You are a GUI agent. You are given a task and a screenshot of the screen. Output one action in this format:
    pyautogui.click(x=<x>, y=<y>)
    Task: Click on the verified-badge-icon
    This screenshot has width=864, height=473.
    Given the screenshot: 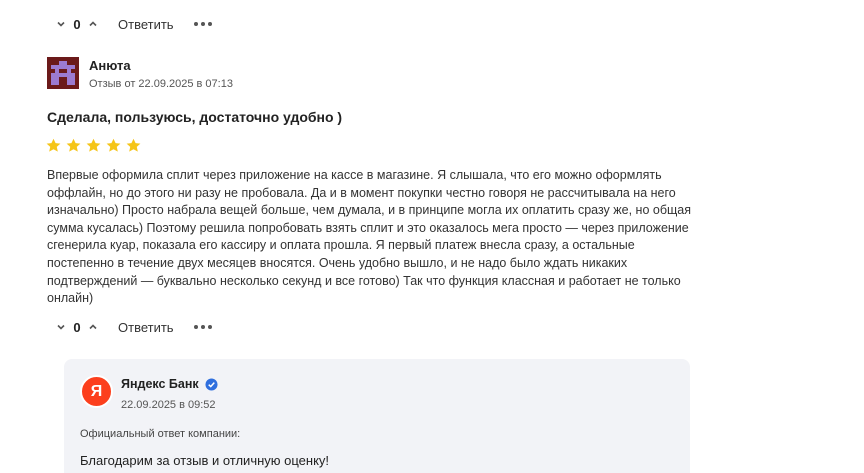 What is the action you would take?
    pyautogui.click(x=211, y=384)
    